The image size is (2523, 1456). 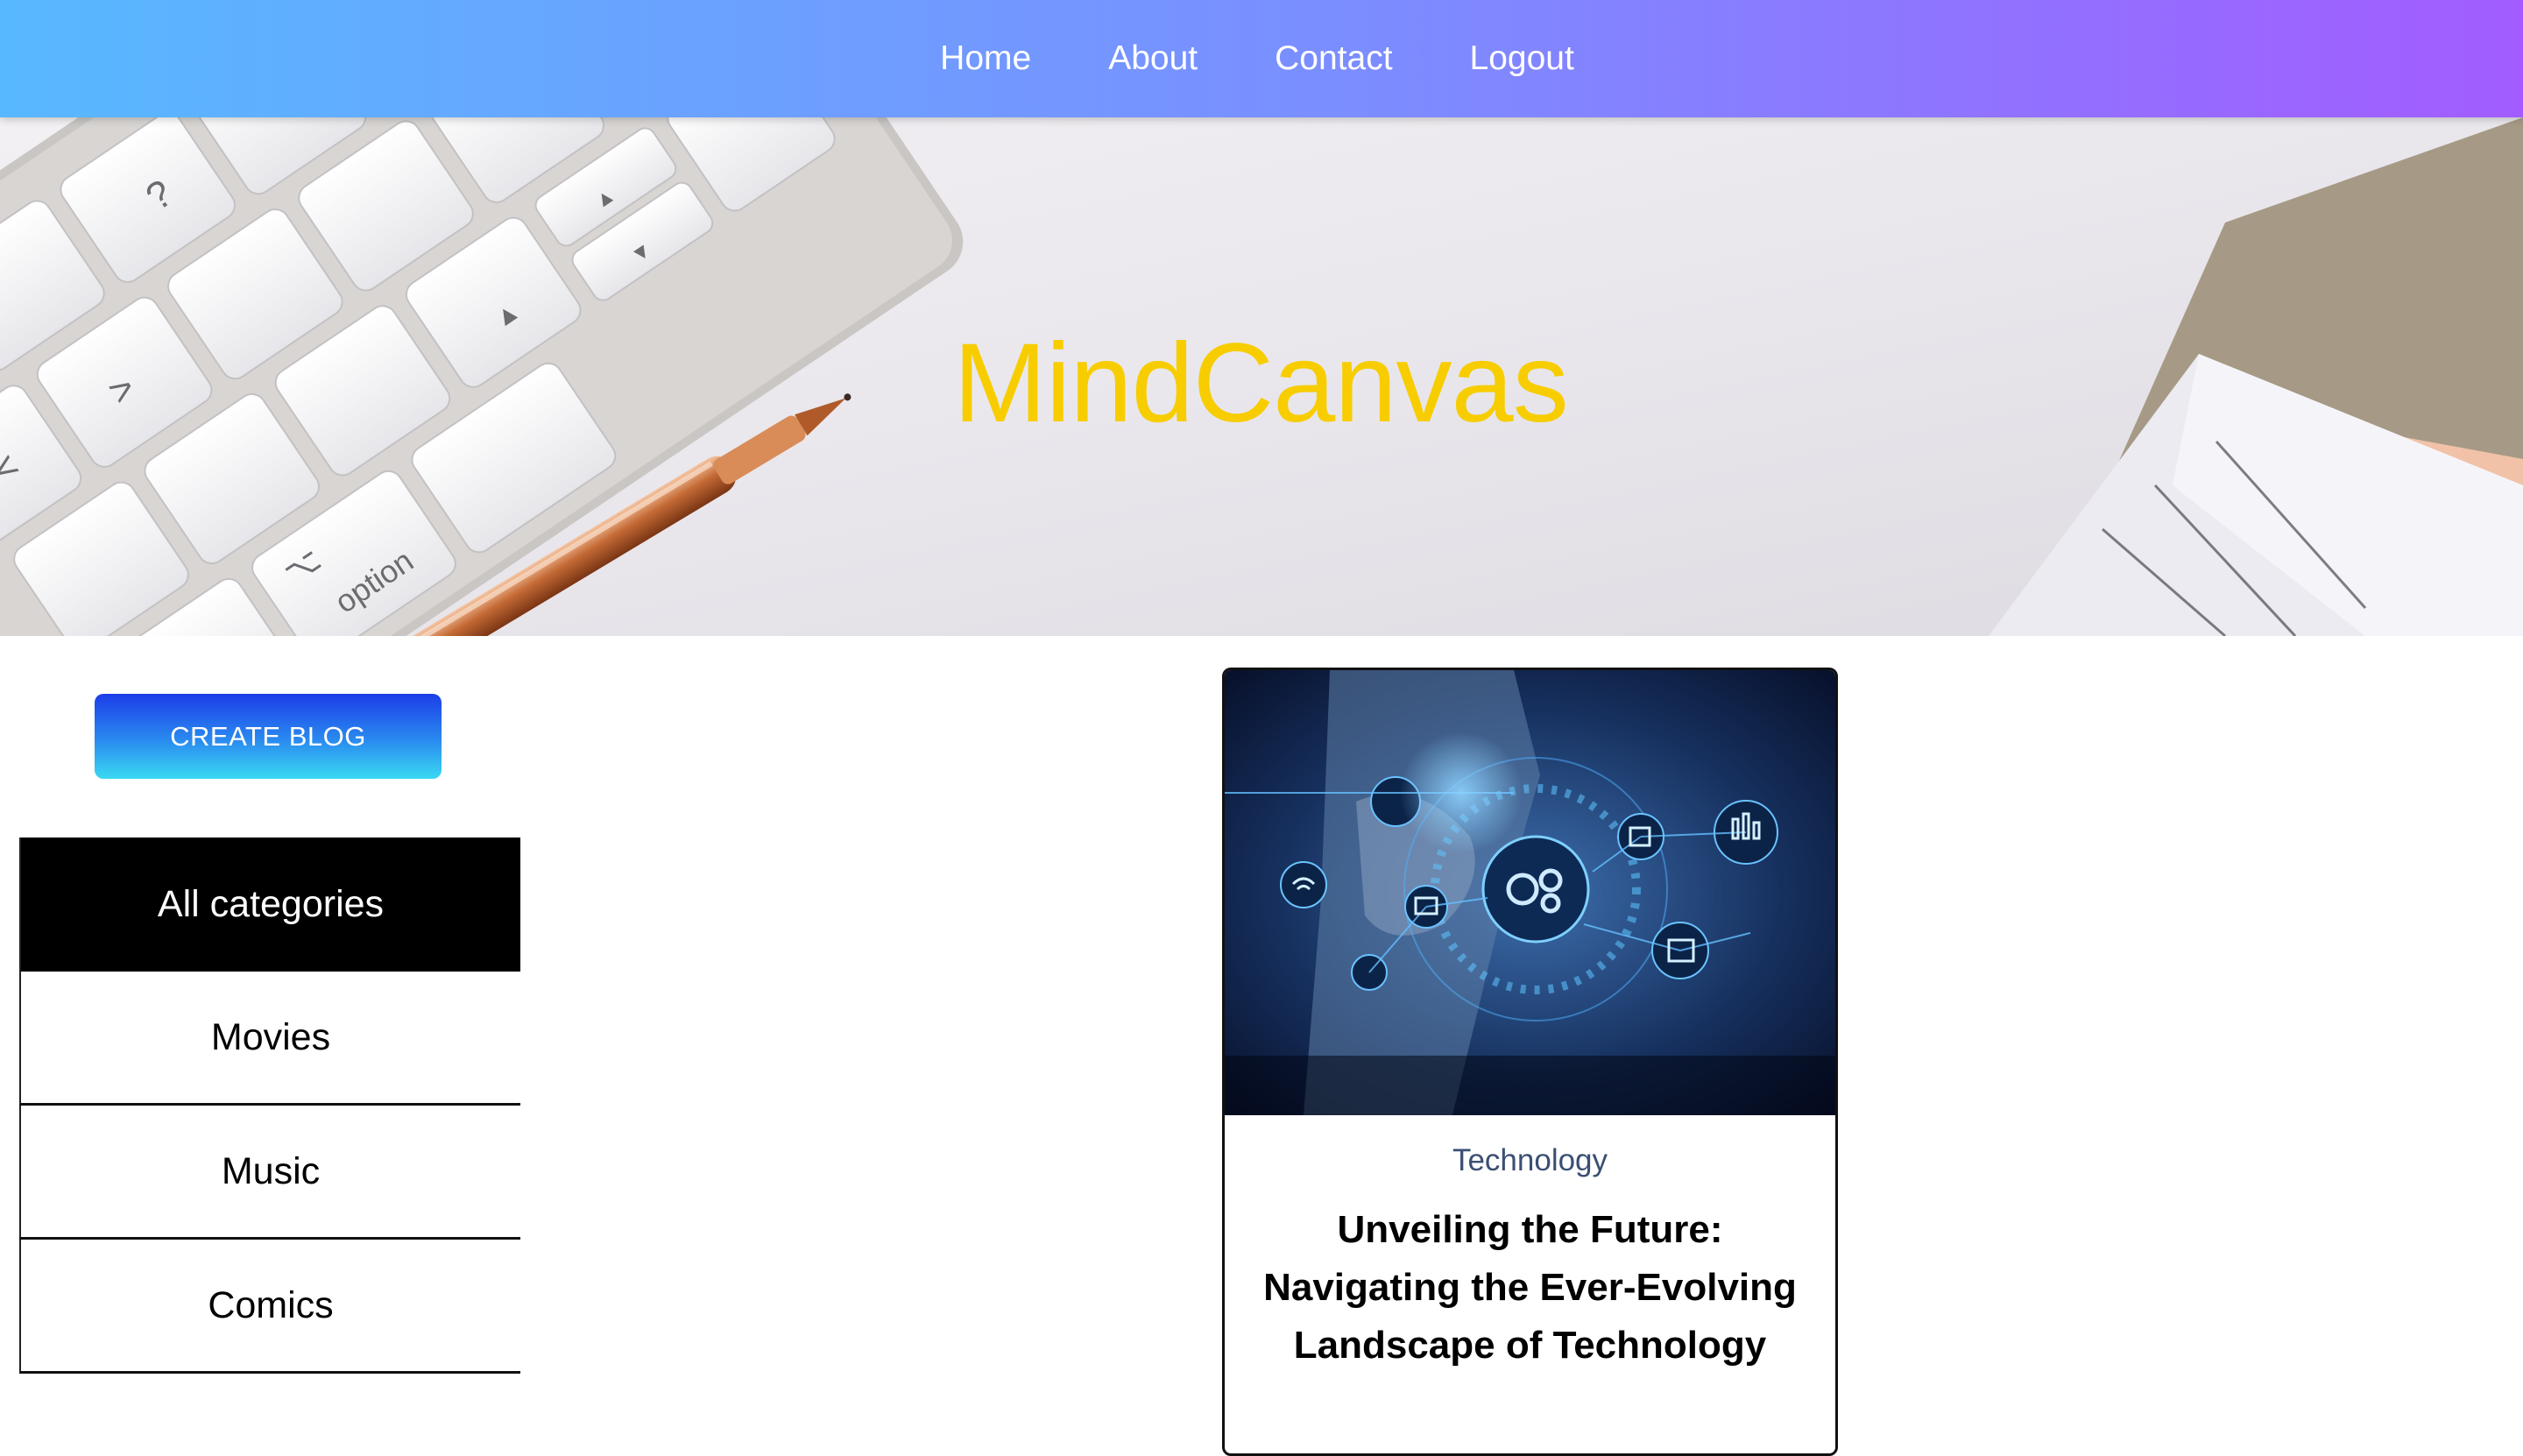 What do you see at coordinates (1333, 58) in the screenshot?
I see `nav-link-contact: Contact` at bounding box center [1333, 58].